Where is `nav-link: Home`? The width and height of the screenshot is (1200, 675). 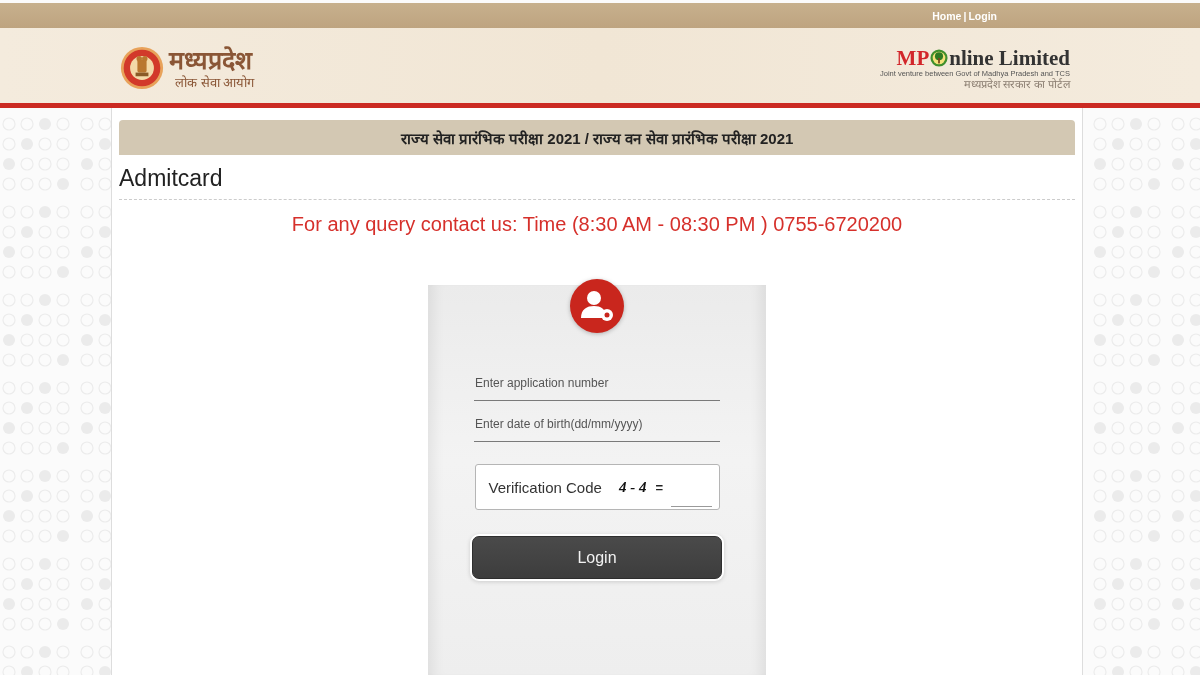 nav-link: Home is located at coordinates (947, 15).